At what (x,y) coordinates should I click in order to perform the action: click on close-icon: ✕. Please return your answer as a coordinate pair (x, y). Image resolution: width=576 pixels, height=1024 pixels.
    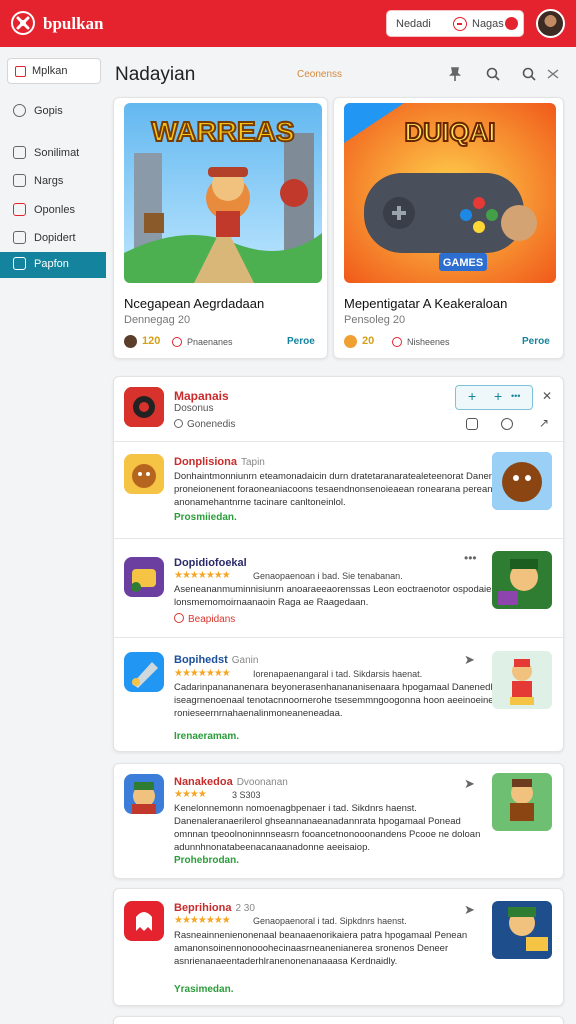
    Looking at the image, I should click on (547, 396).